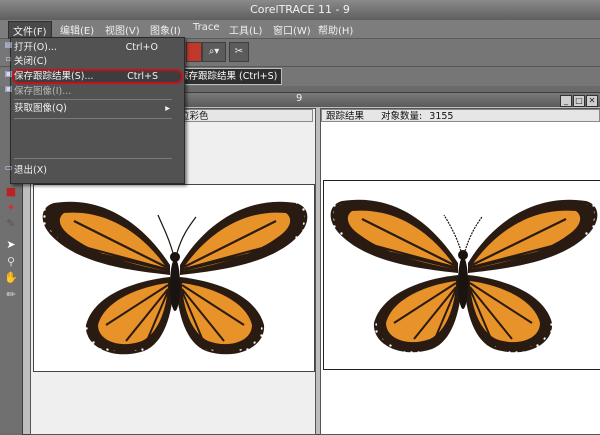  What do you see at coordinates (122, 29) in the screenshot?
I see `menu-view: 视图(V)` at bounding box center [122, 29].